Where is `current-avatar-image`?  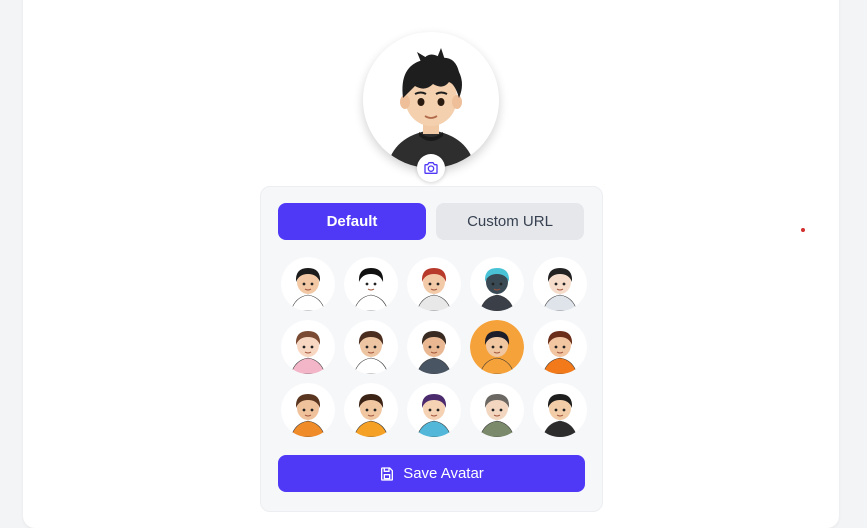
current-avatar-image is located at coordinates (431, 100).